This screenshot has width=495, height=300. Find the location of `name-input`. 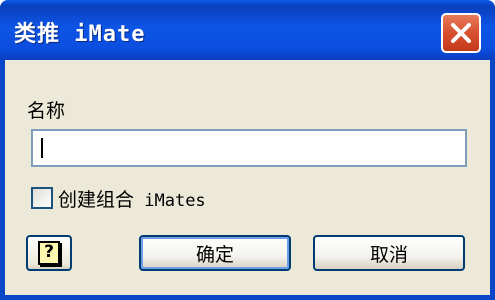

name-input is located at coordinates (249, 148).